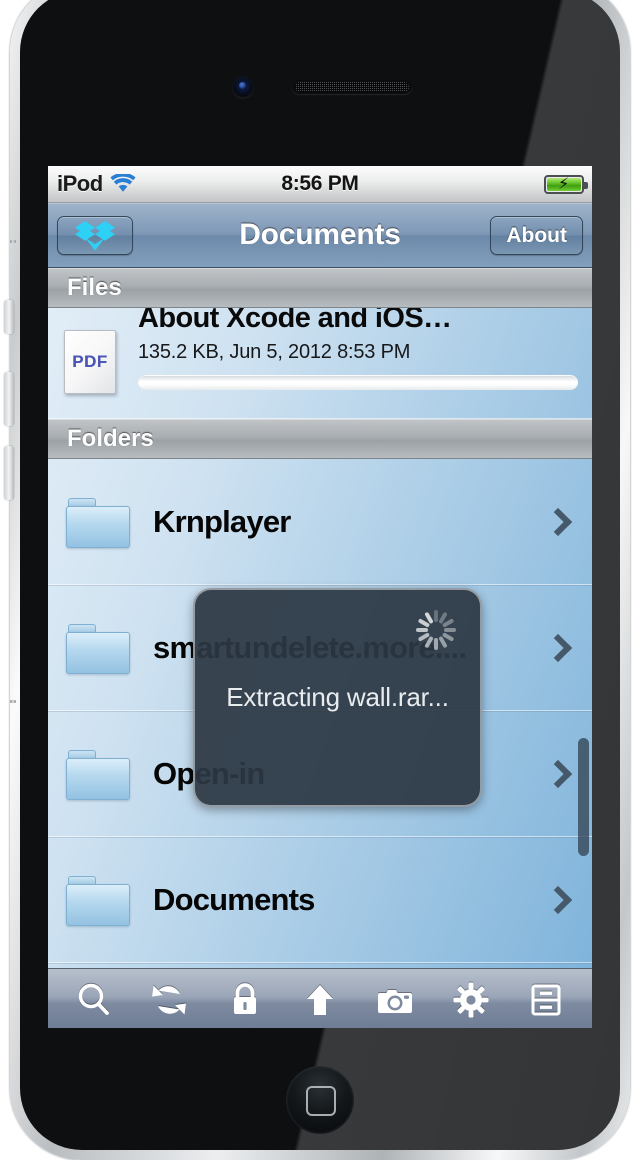 Image resolution: width=640 pixels, height=1160 pixels. I want to click on camera-button, so click(395, 1000).